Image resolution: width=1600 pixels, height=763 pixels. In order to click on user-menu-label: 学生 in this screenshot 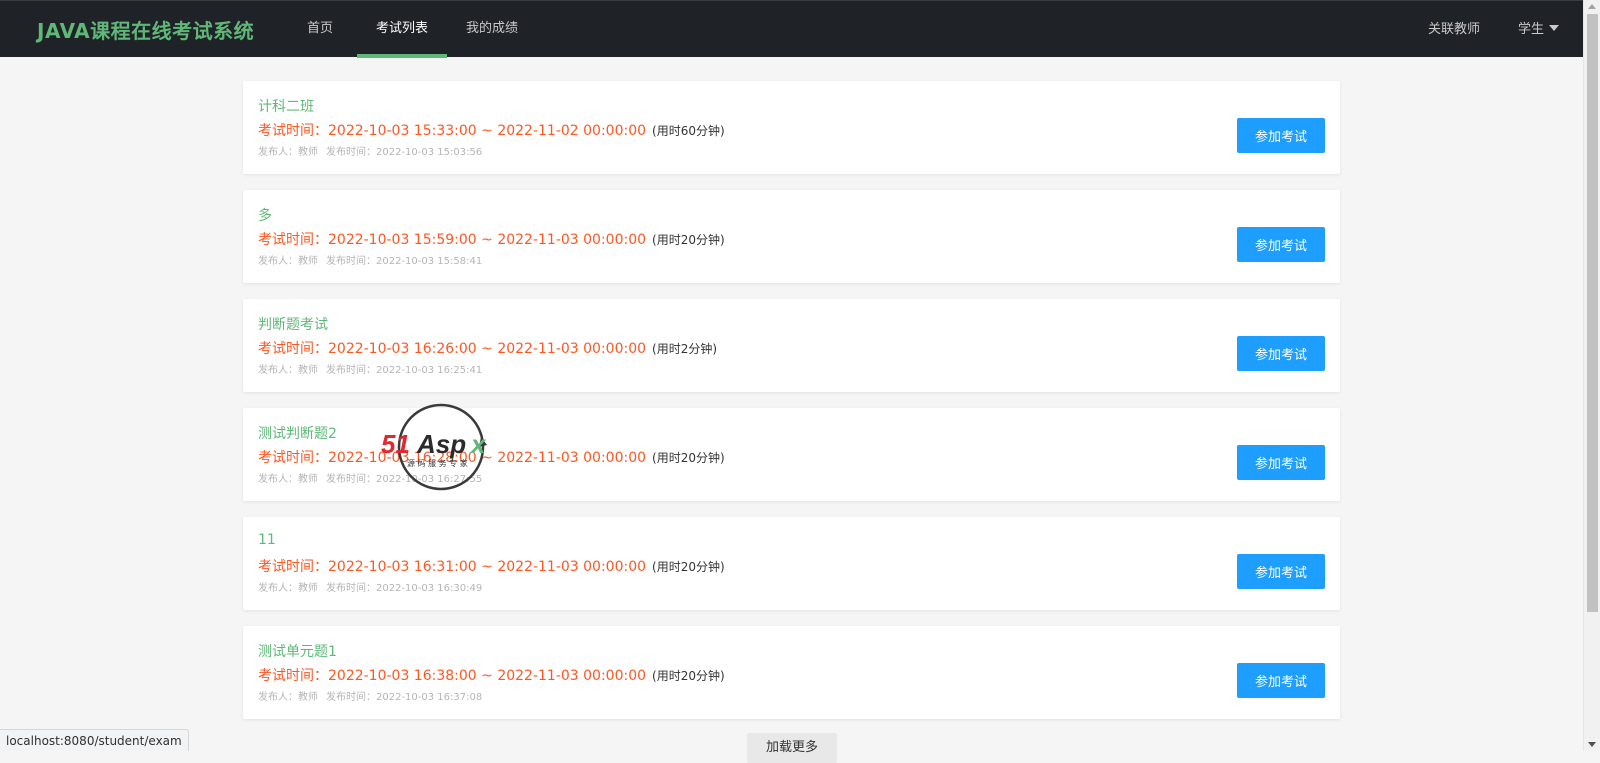, I will do `click(1531, 29)`.